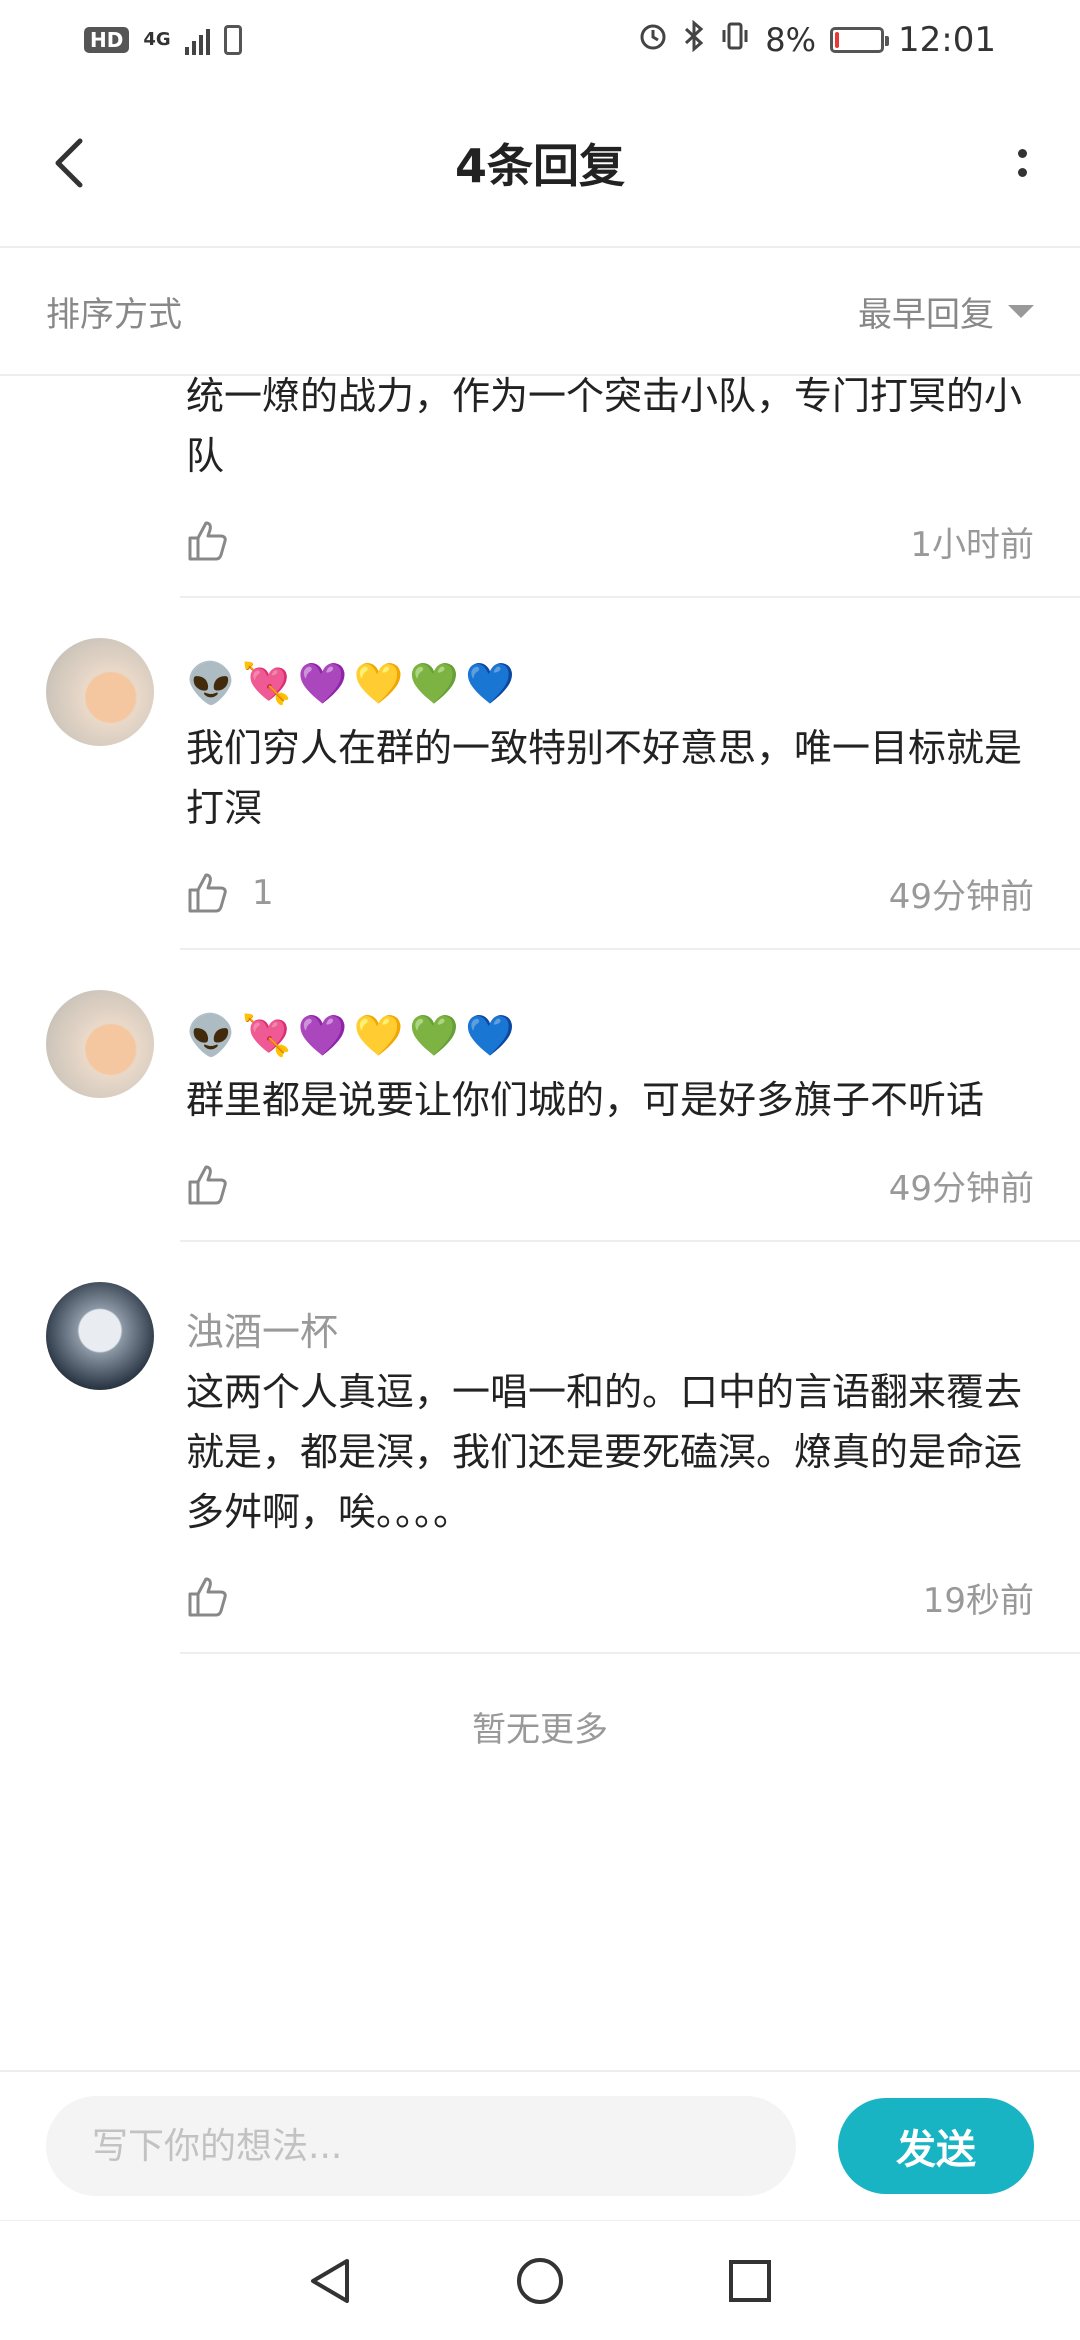 The image size is (1080, 2340). Describe the element at coordinates (107, 40) in the screenshot. I see `hd-badge: HD` at that location.